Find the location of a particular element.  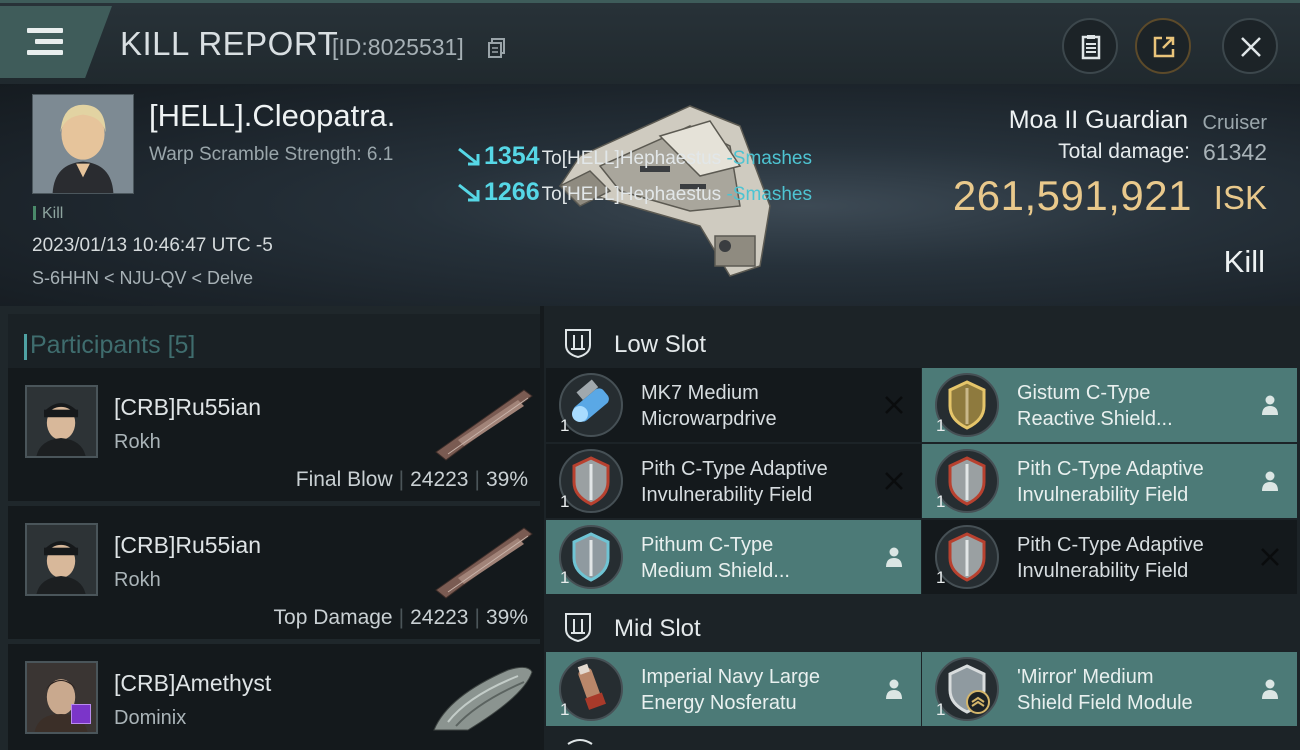

module-item: 1 Imperial Navy Large Energy Nosferatu is located at coordinates (733, 689).